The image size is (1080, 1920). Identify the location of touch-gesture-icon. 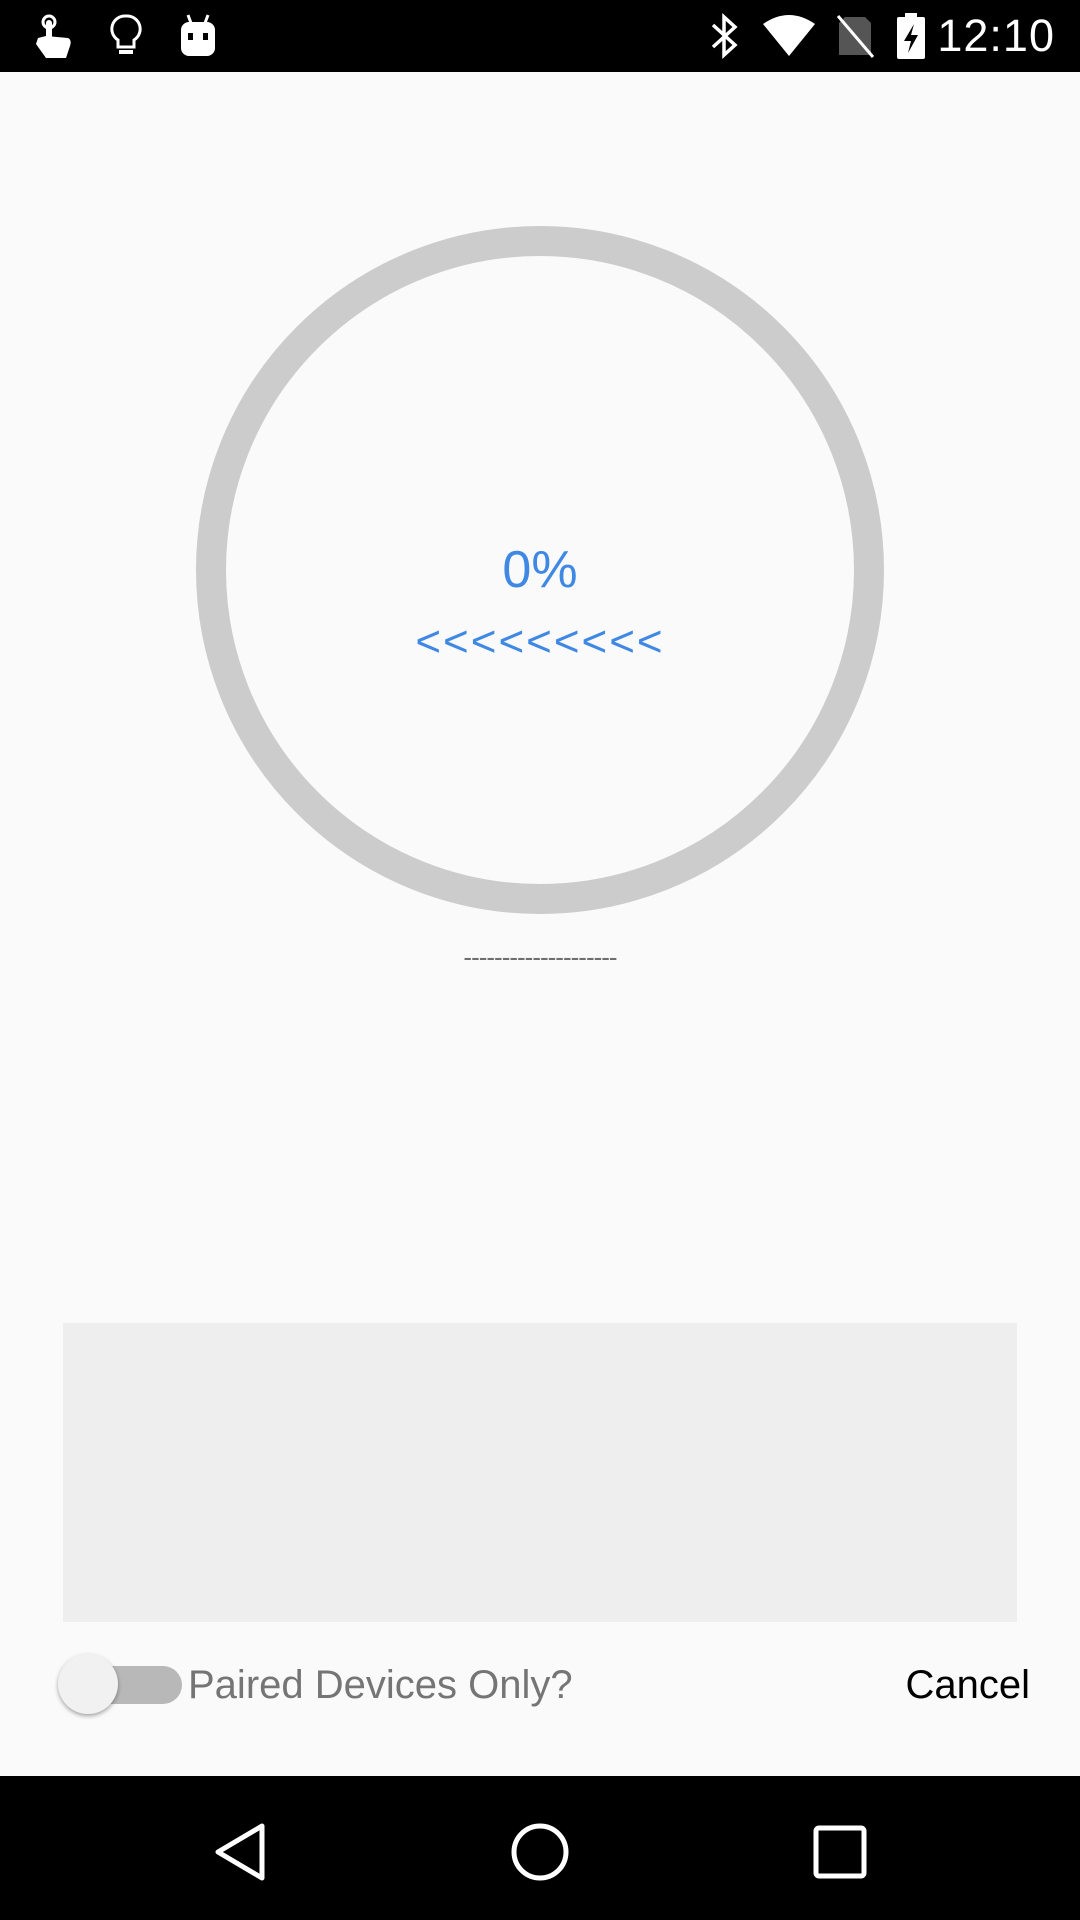
(53, 36).